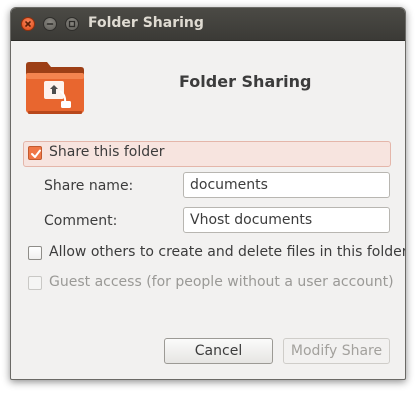  I want to click on titlebar: Folder Sharing, so click(208, 24).